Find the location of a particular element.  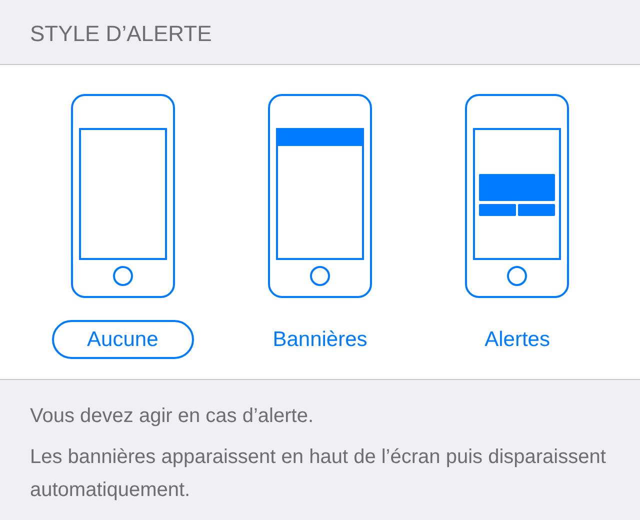

alert-style-option: Bannières is located at coordinates (319, 339).